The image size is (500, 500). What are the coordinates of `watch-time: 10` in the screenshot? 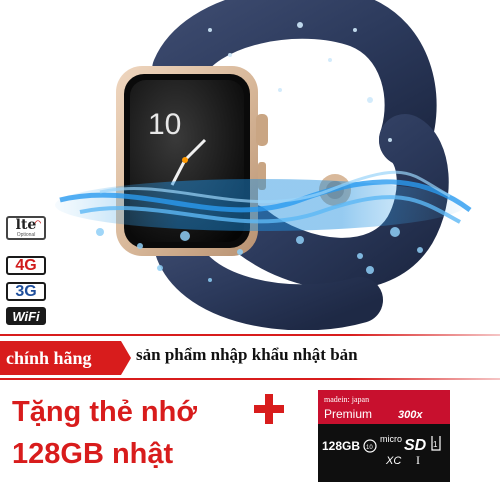 It's located at (164, 124).